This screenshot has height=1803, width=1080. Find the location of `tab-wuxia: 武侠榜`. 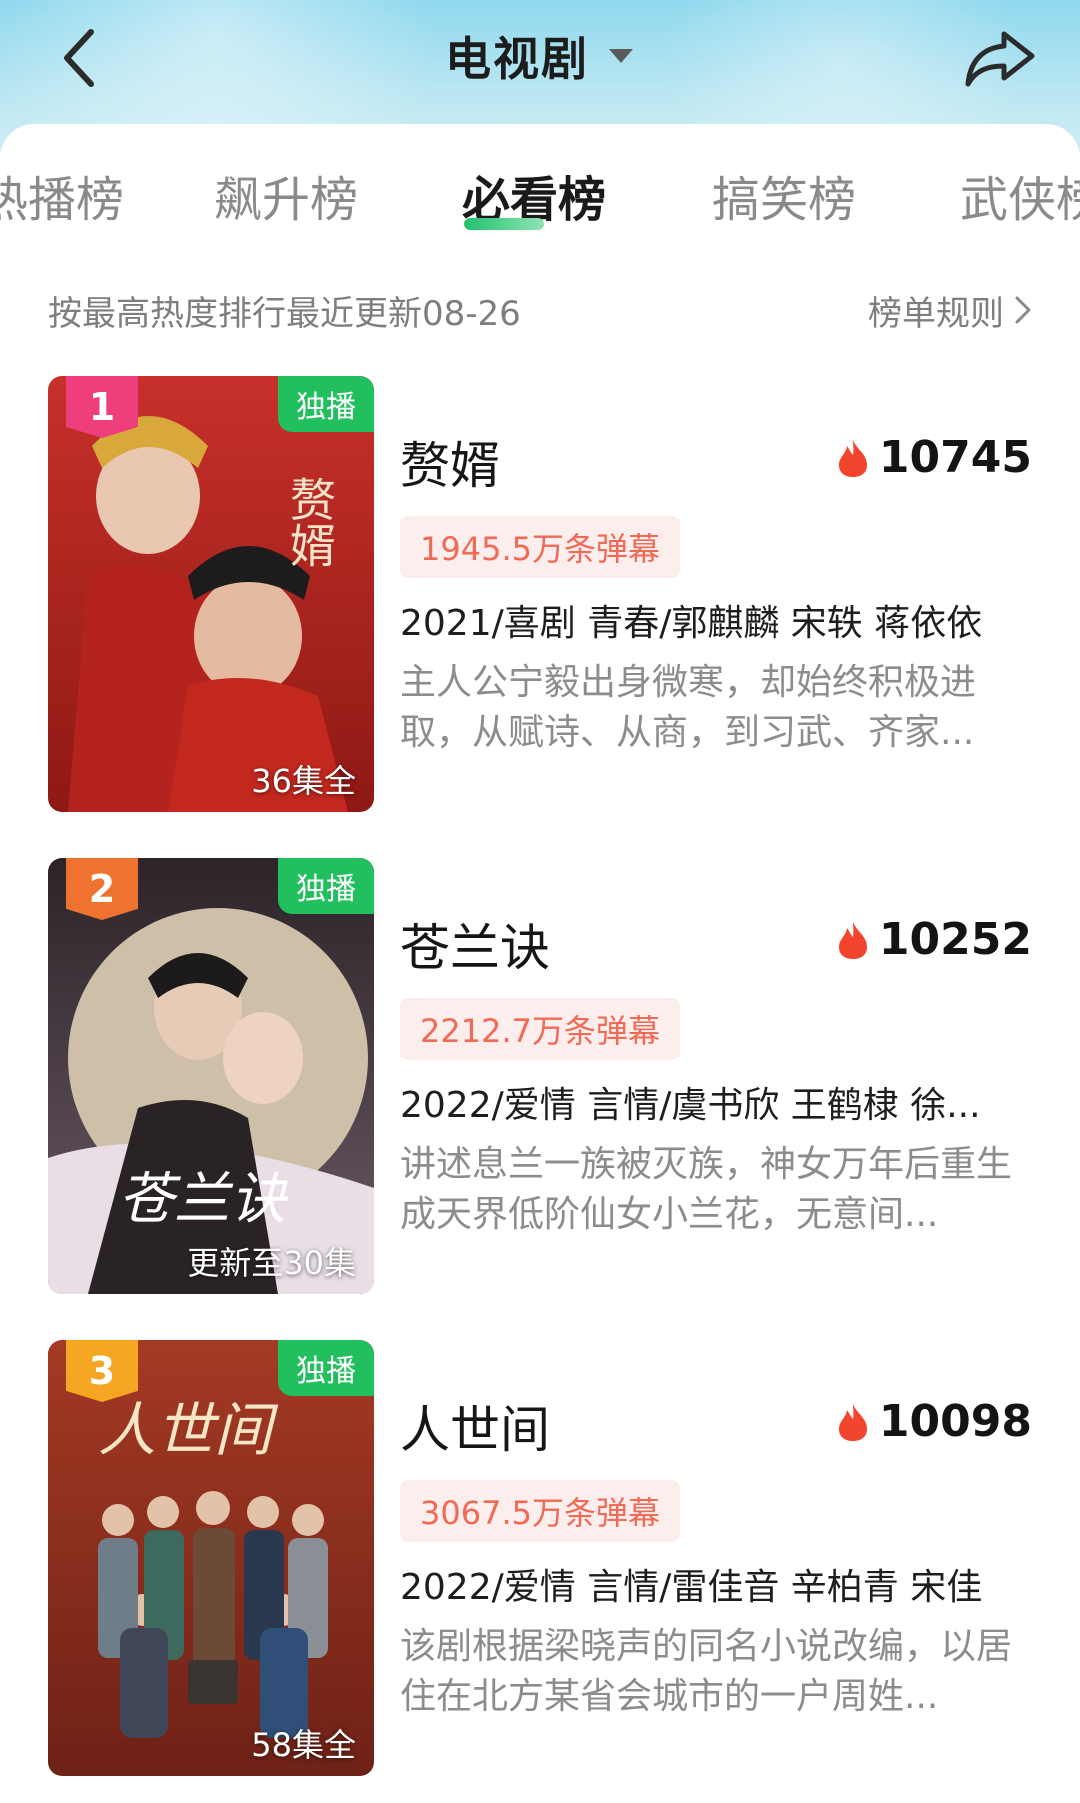

tab-wuxia: 武侠榜 is located at coordinates (1020, 200).